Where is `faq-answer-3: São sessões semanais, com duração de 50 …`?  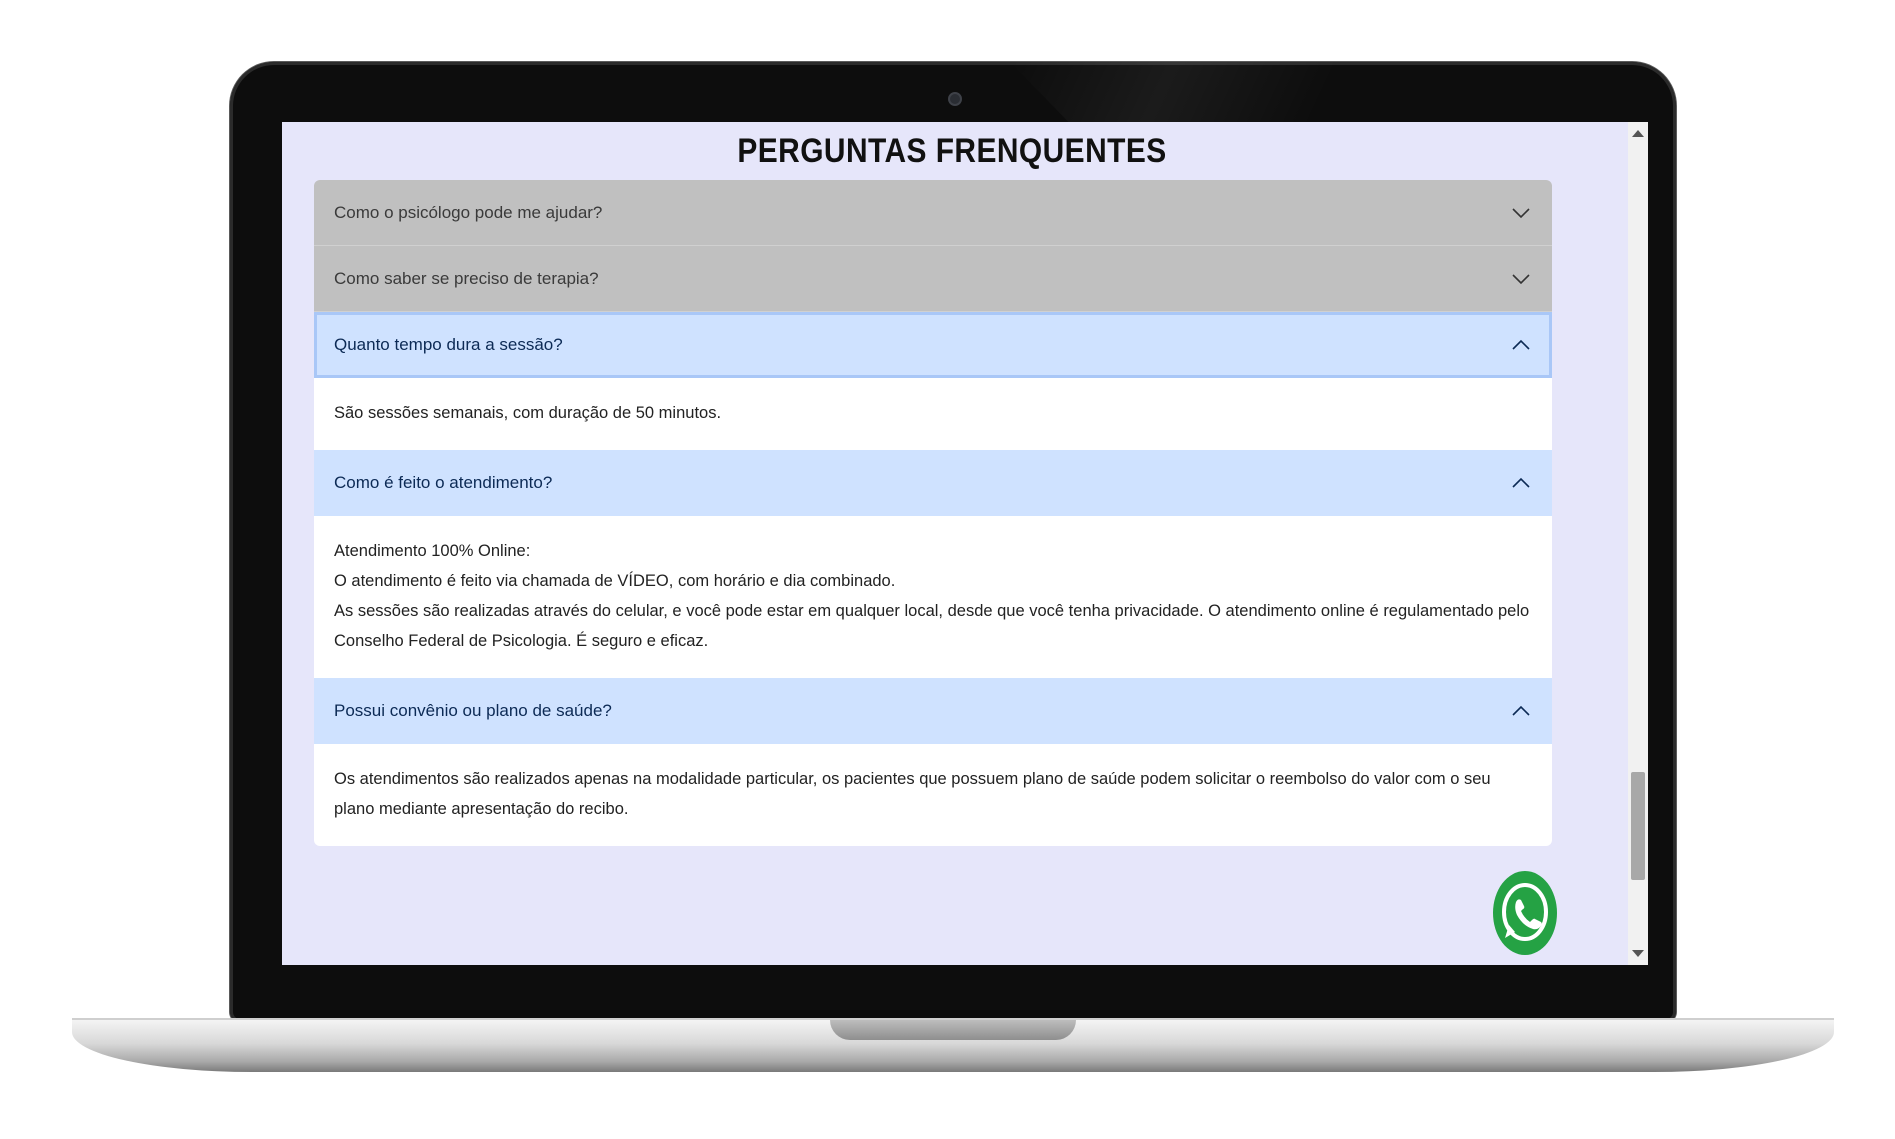 faq-answer-3: São sessões semanais, com duração de 50 … is located at coordinates (933, 414).